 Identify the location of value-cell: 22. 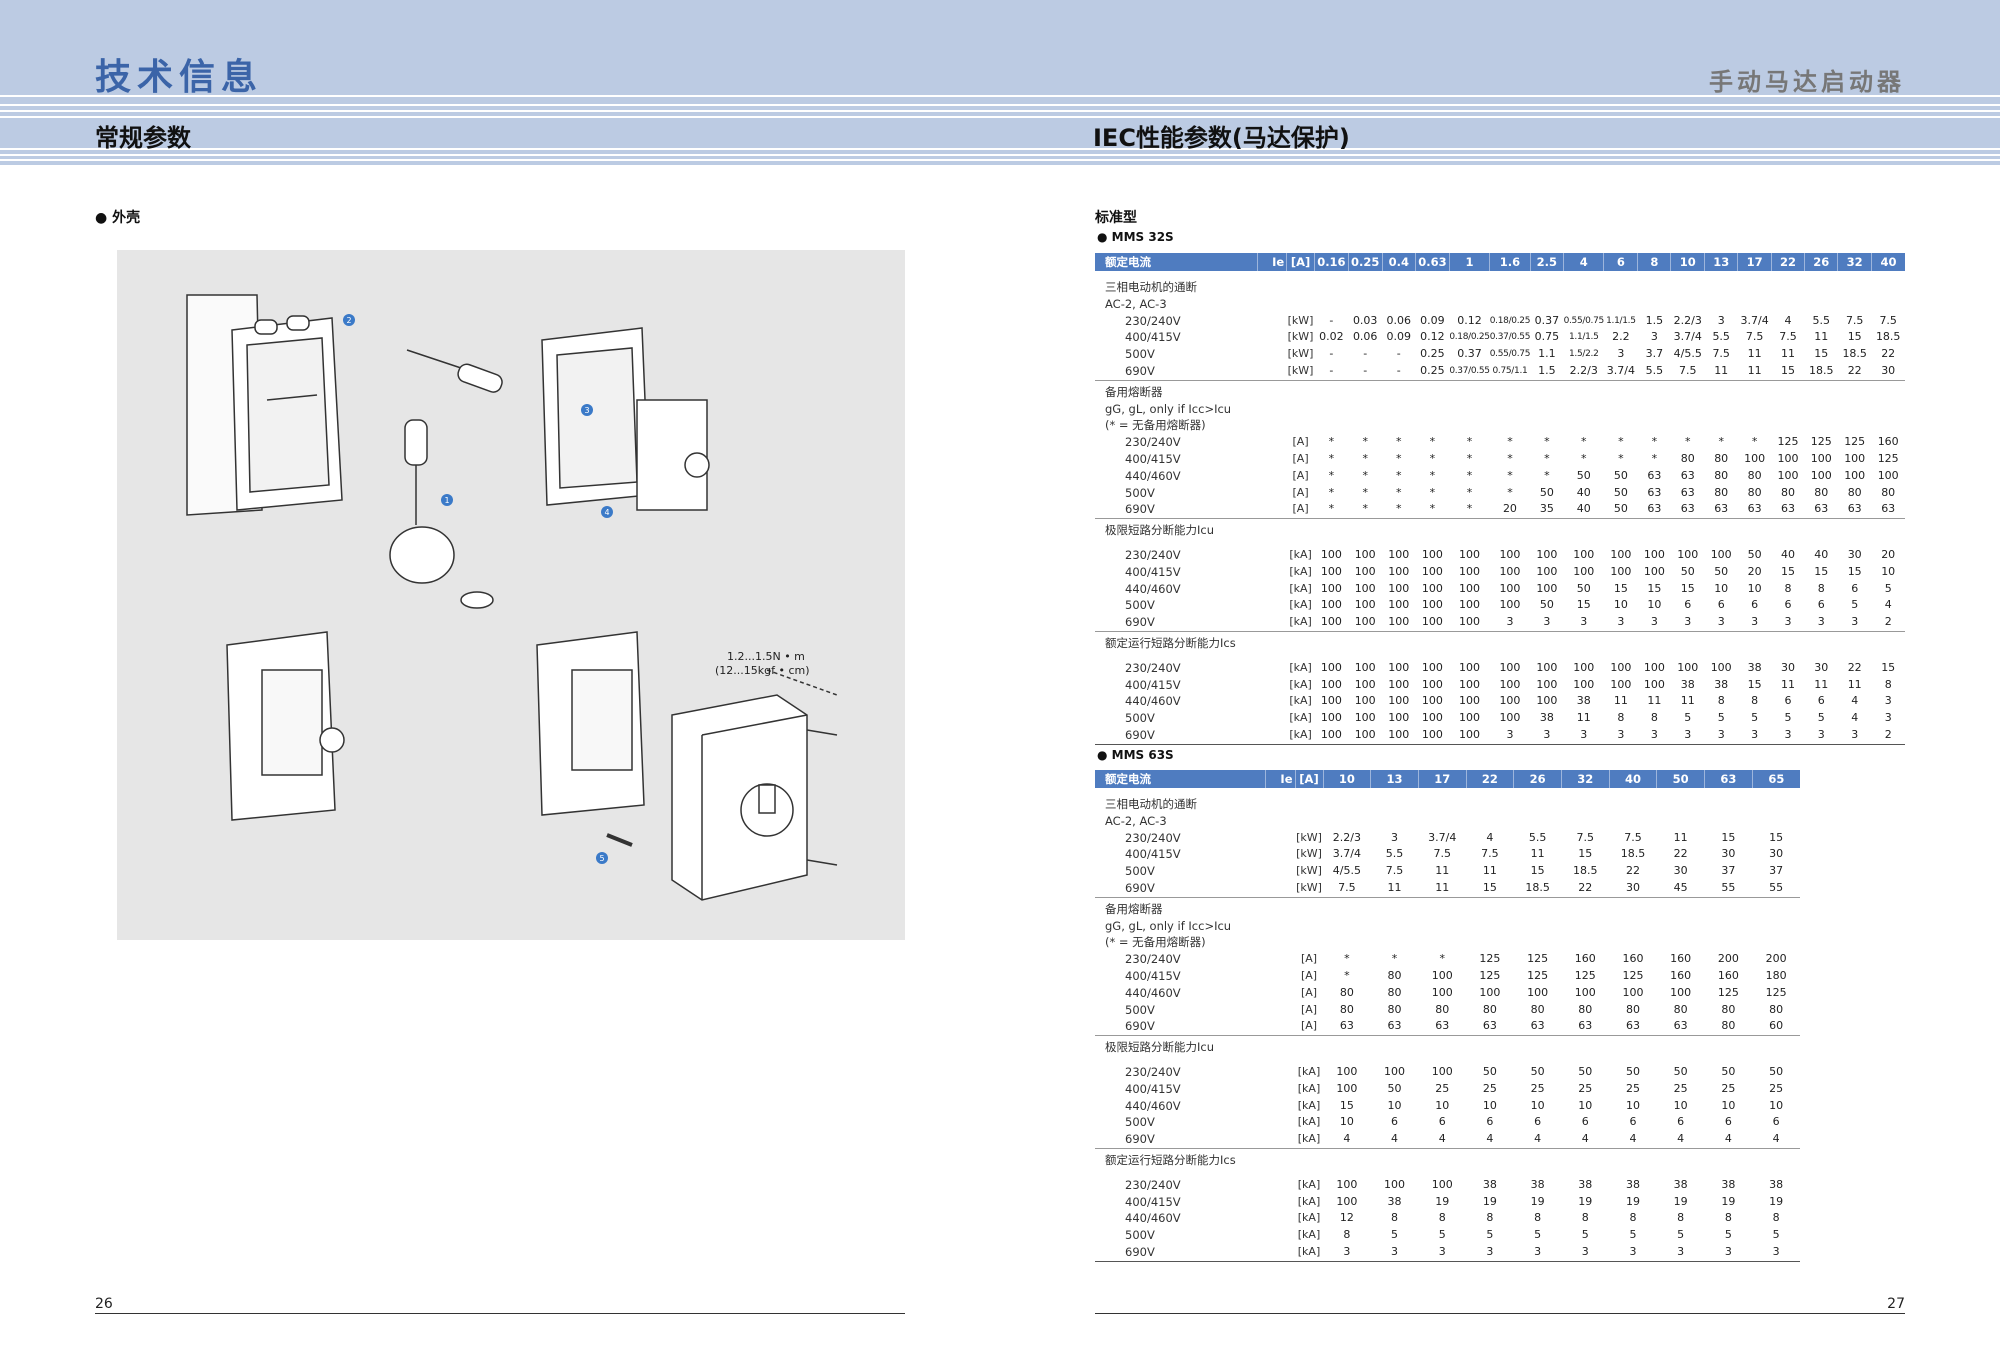
(1585, 887).